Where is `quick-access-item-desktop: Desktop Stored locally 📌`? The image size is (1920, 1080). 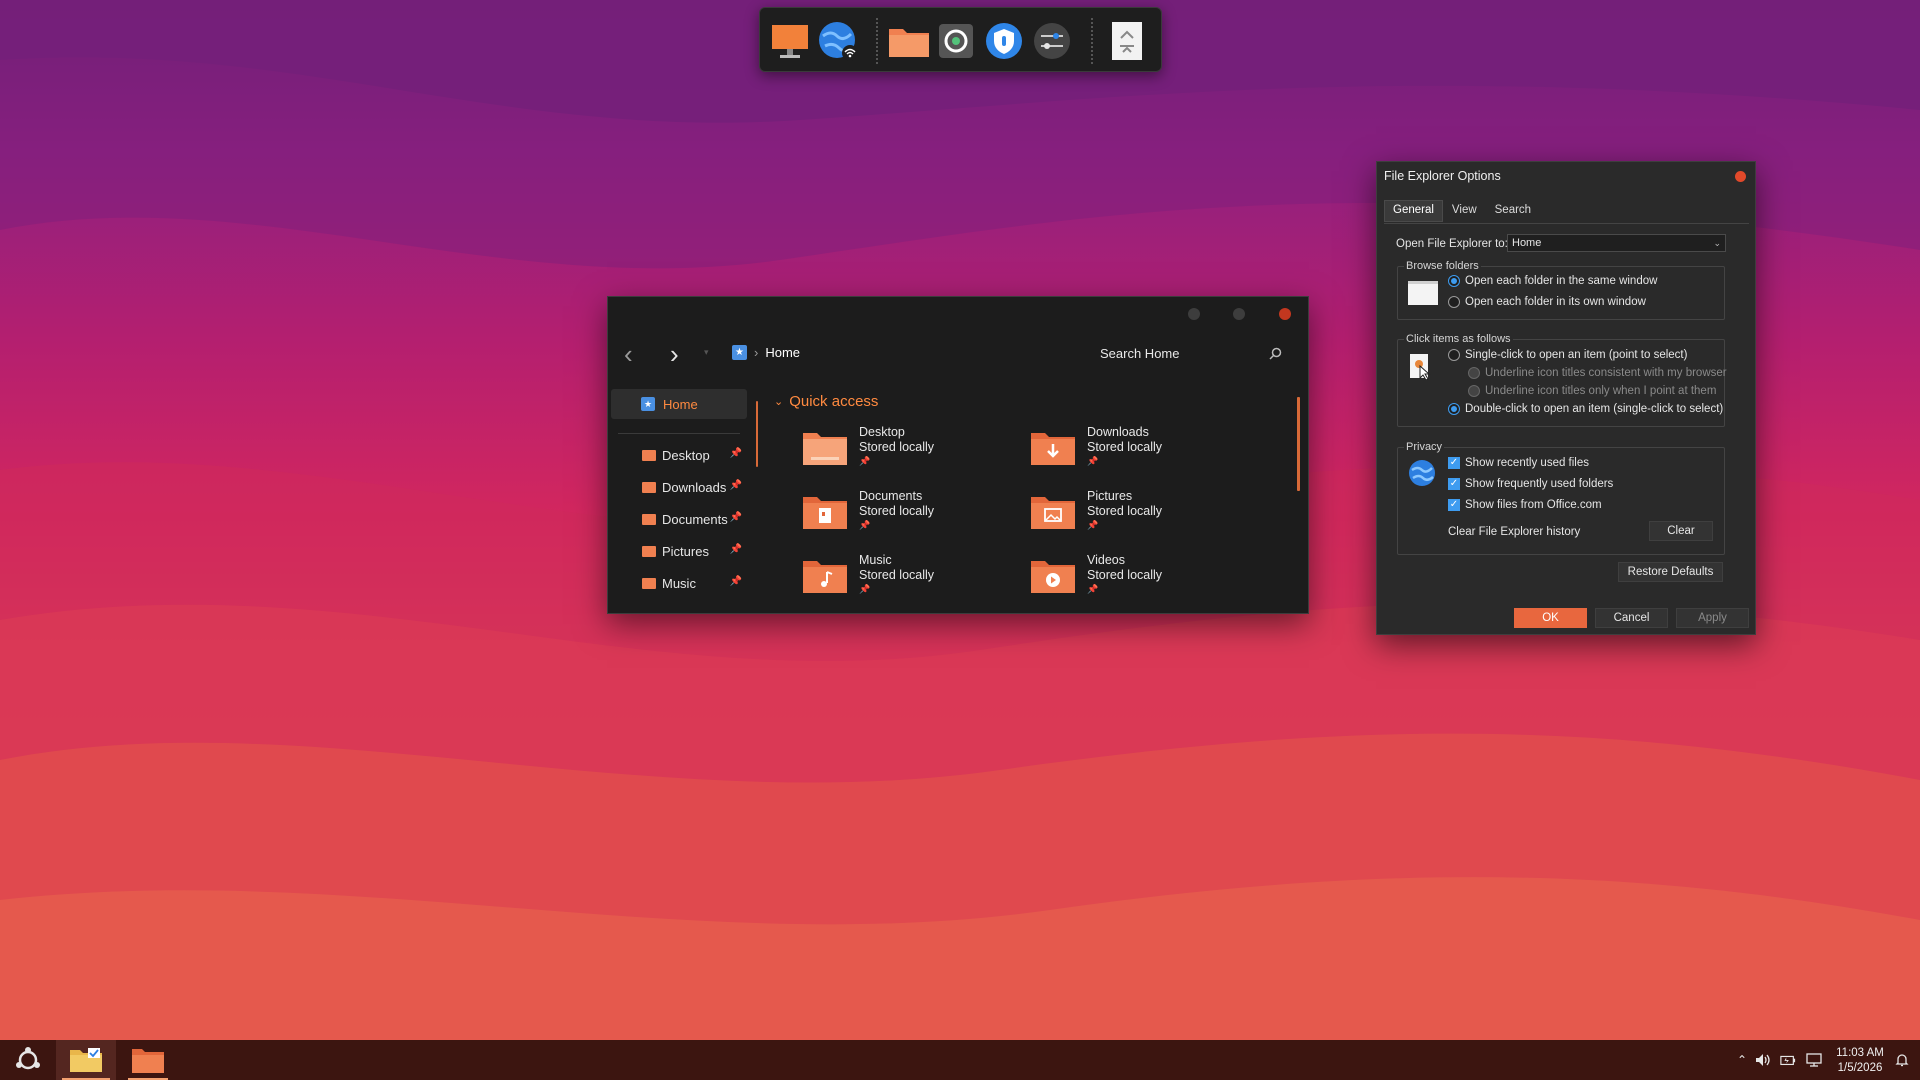
quick-access-item-desktop: Desktop Stored locally 📌 is located at coordinates (913, 450).